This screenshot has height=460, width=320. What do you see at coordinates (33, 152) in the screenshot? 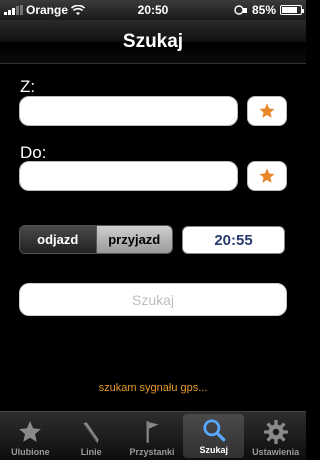
I see `to-label: Do:` at bounding box center [33, 152].